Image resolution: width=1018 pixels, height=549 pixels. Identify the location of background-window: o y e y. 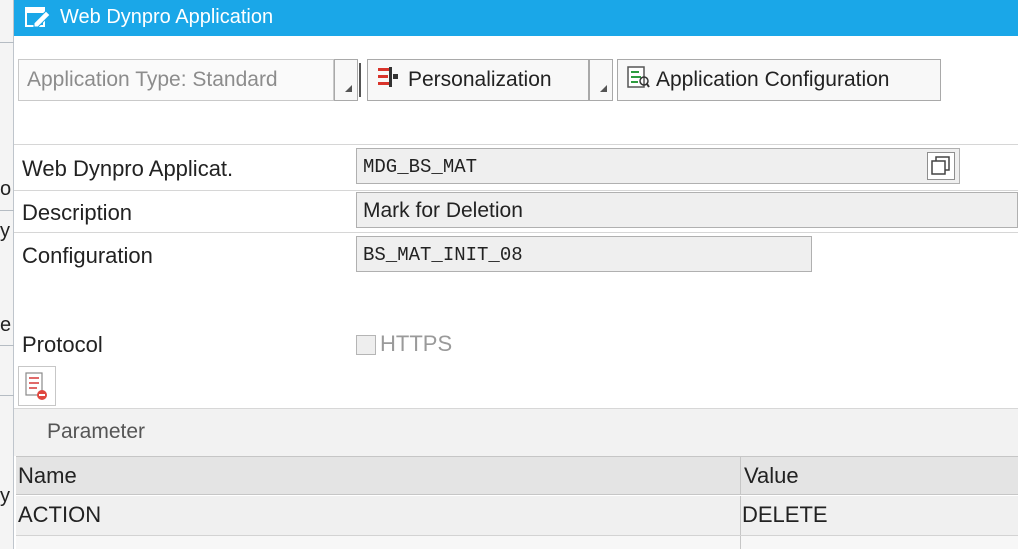
(7, 274).